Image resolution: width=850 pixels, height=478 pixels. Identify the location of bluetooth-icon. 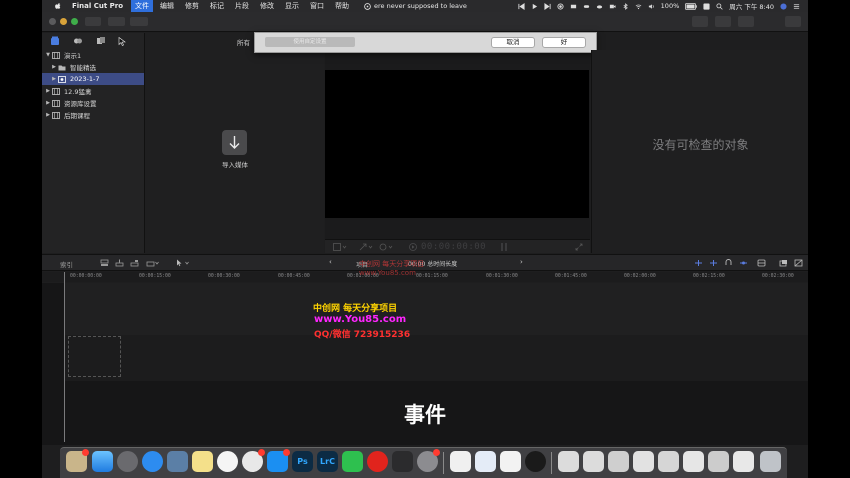
(625, 6).